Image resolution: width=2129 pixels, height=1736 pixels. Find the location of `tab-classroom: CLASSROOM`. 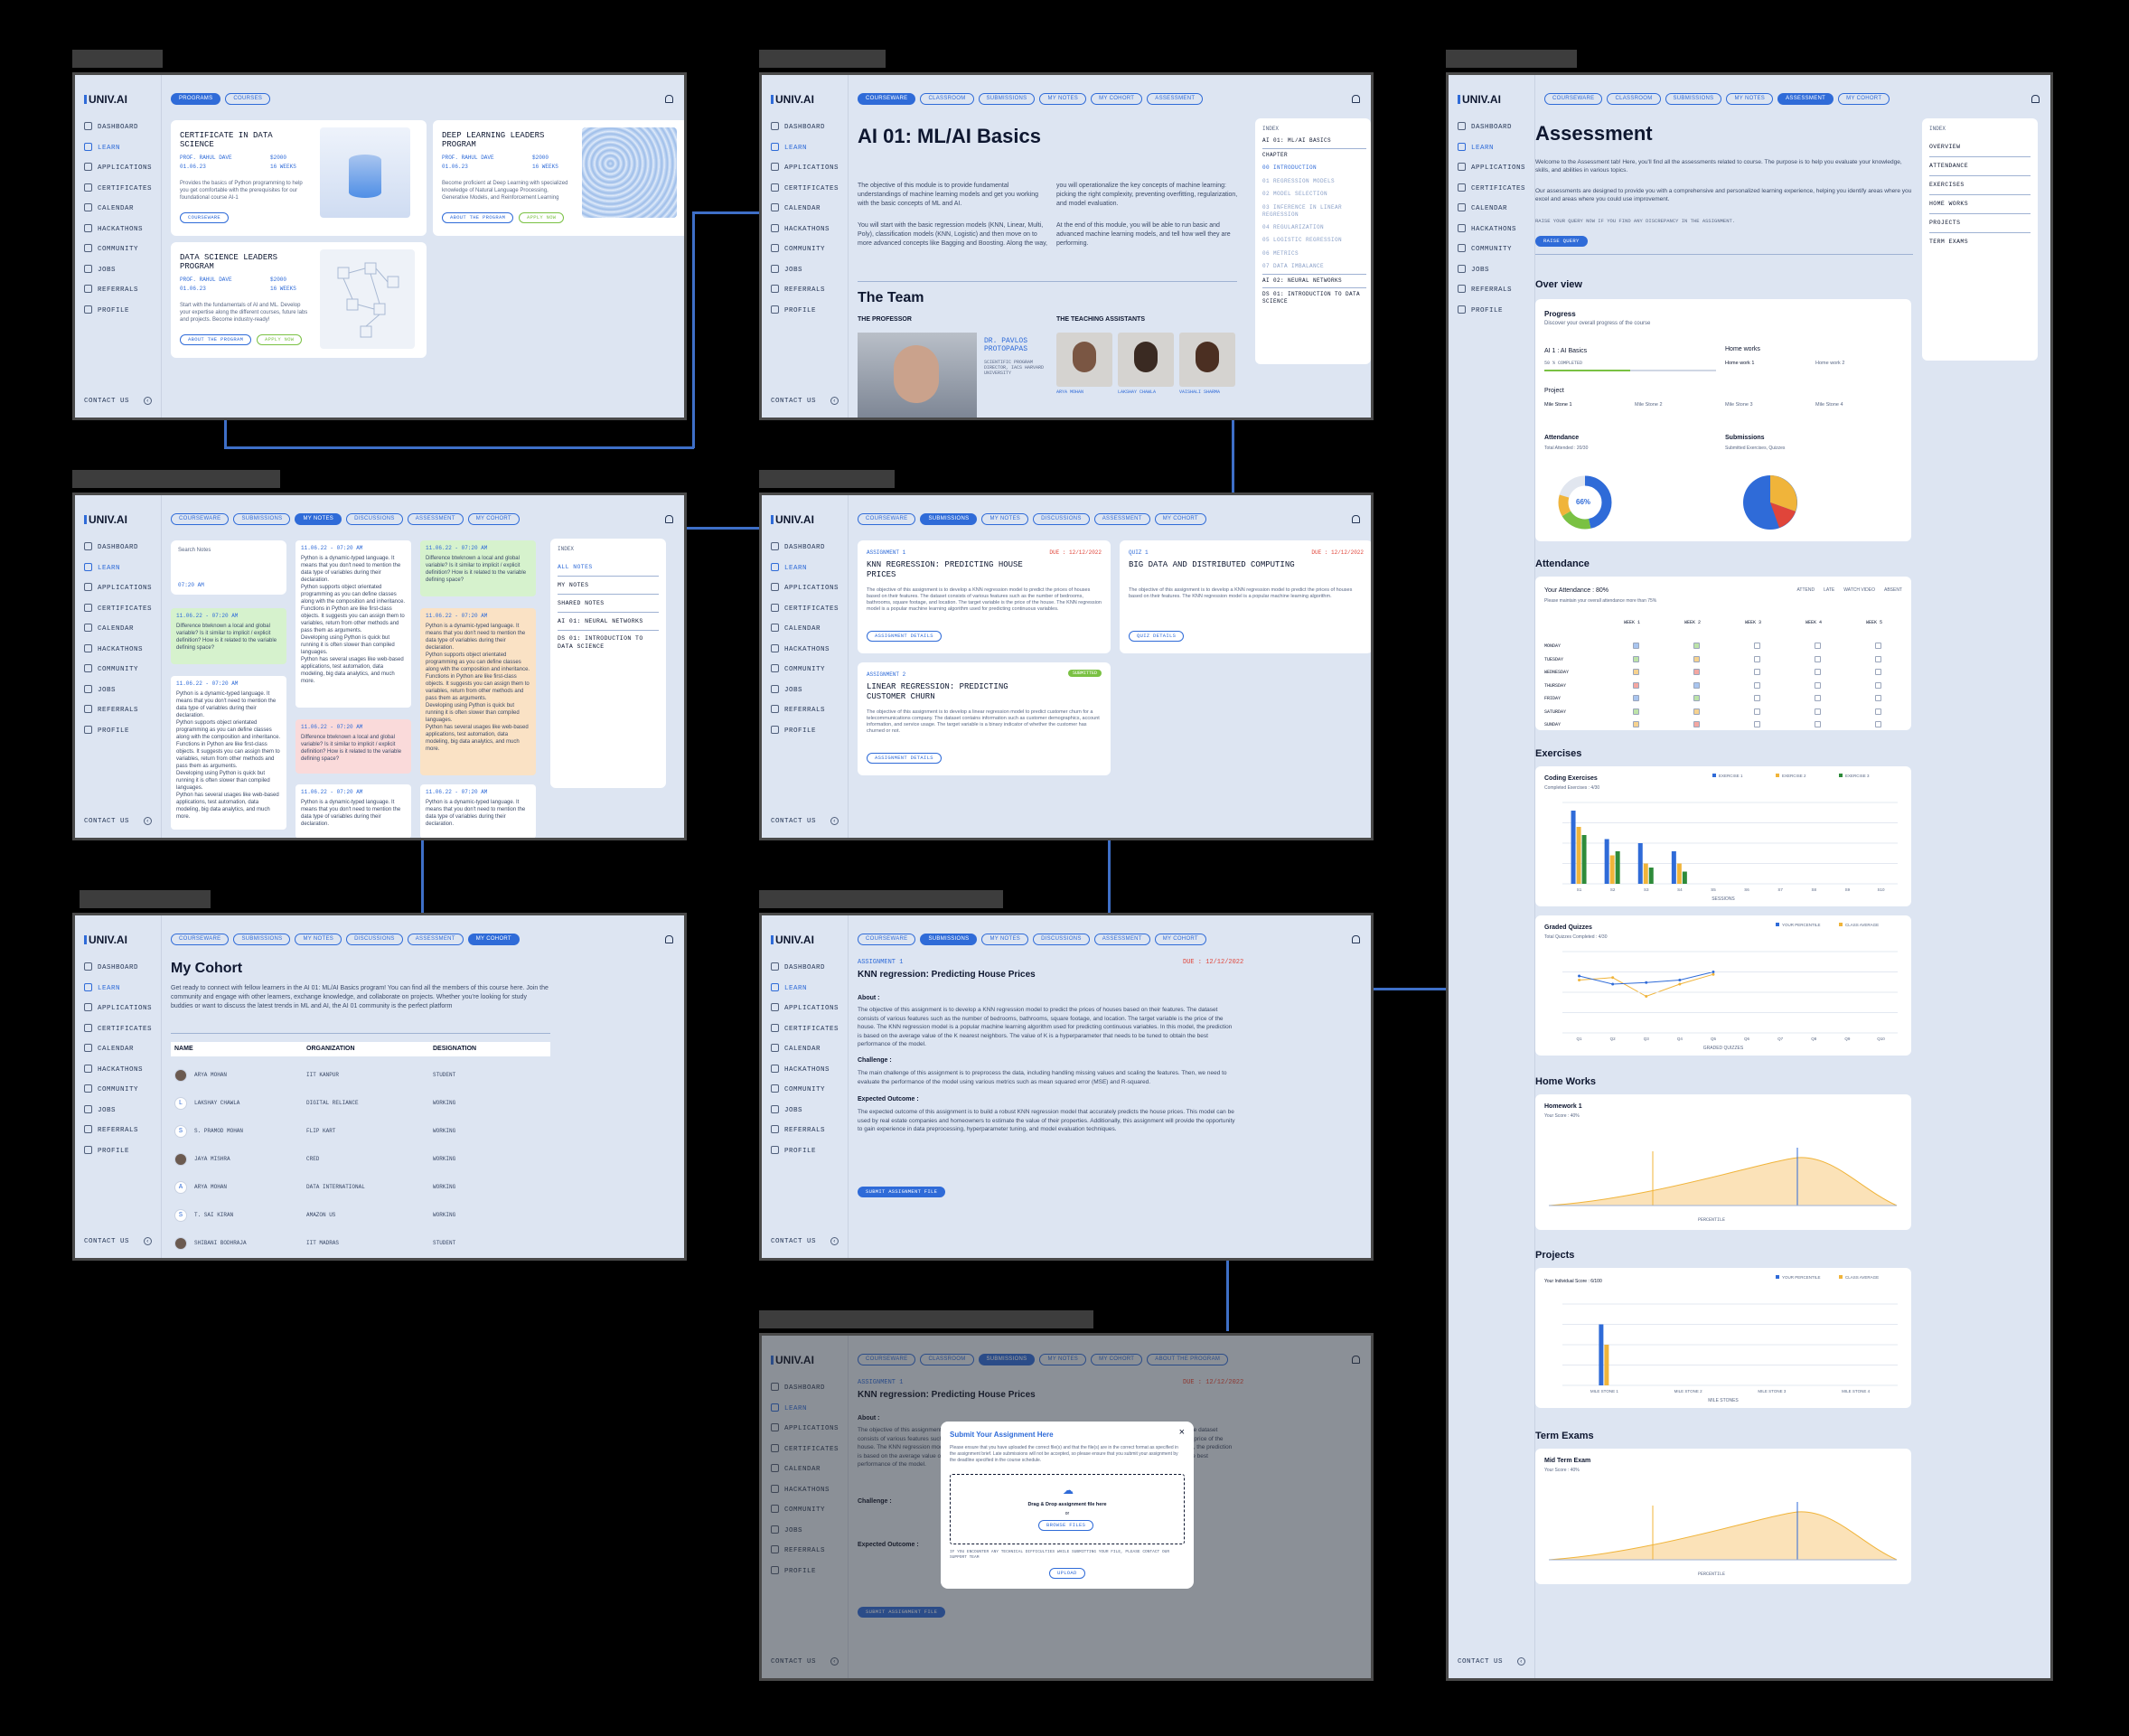

tab-classroom: CLASSROOM is located at coordinates (947, 99).